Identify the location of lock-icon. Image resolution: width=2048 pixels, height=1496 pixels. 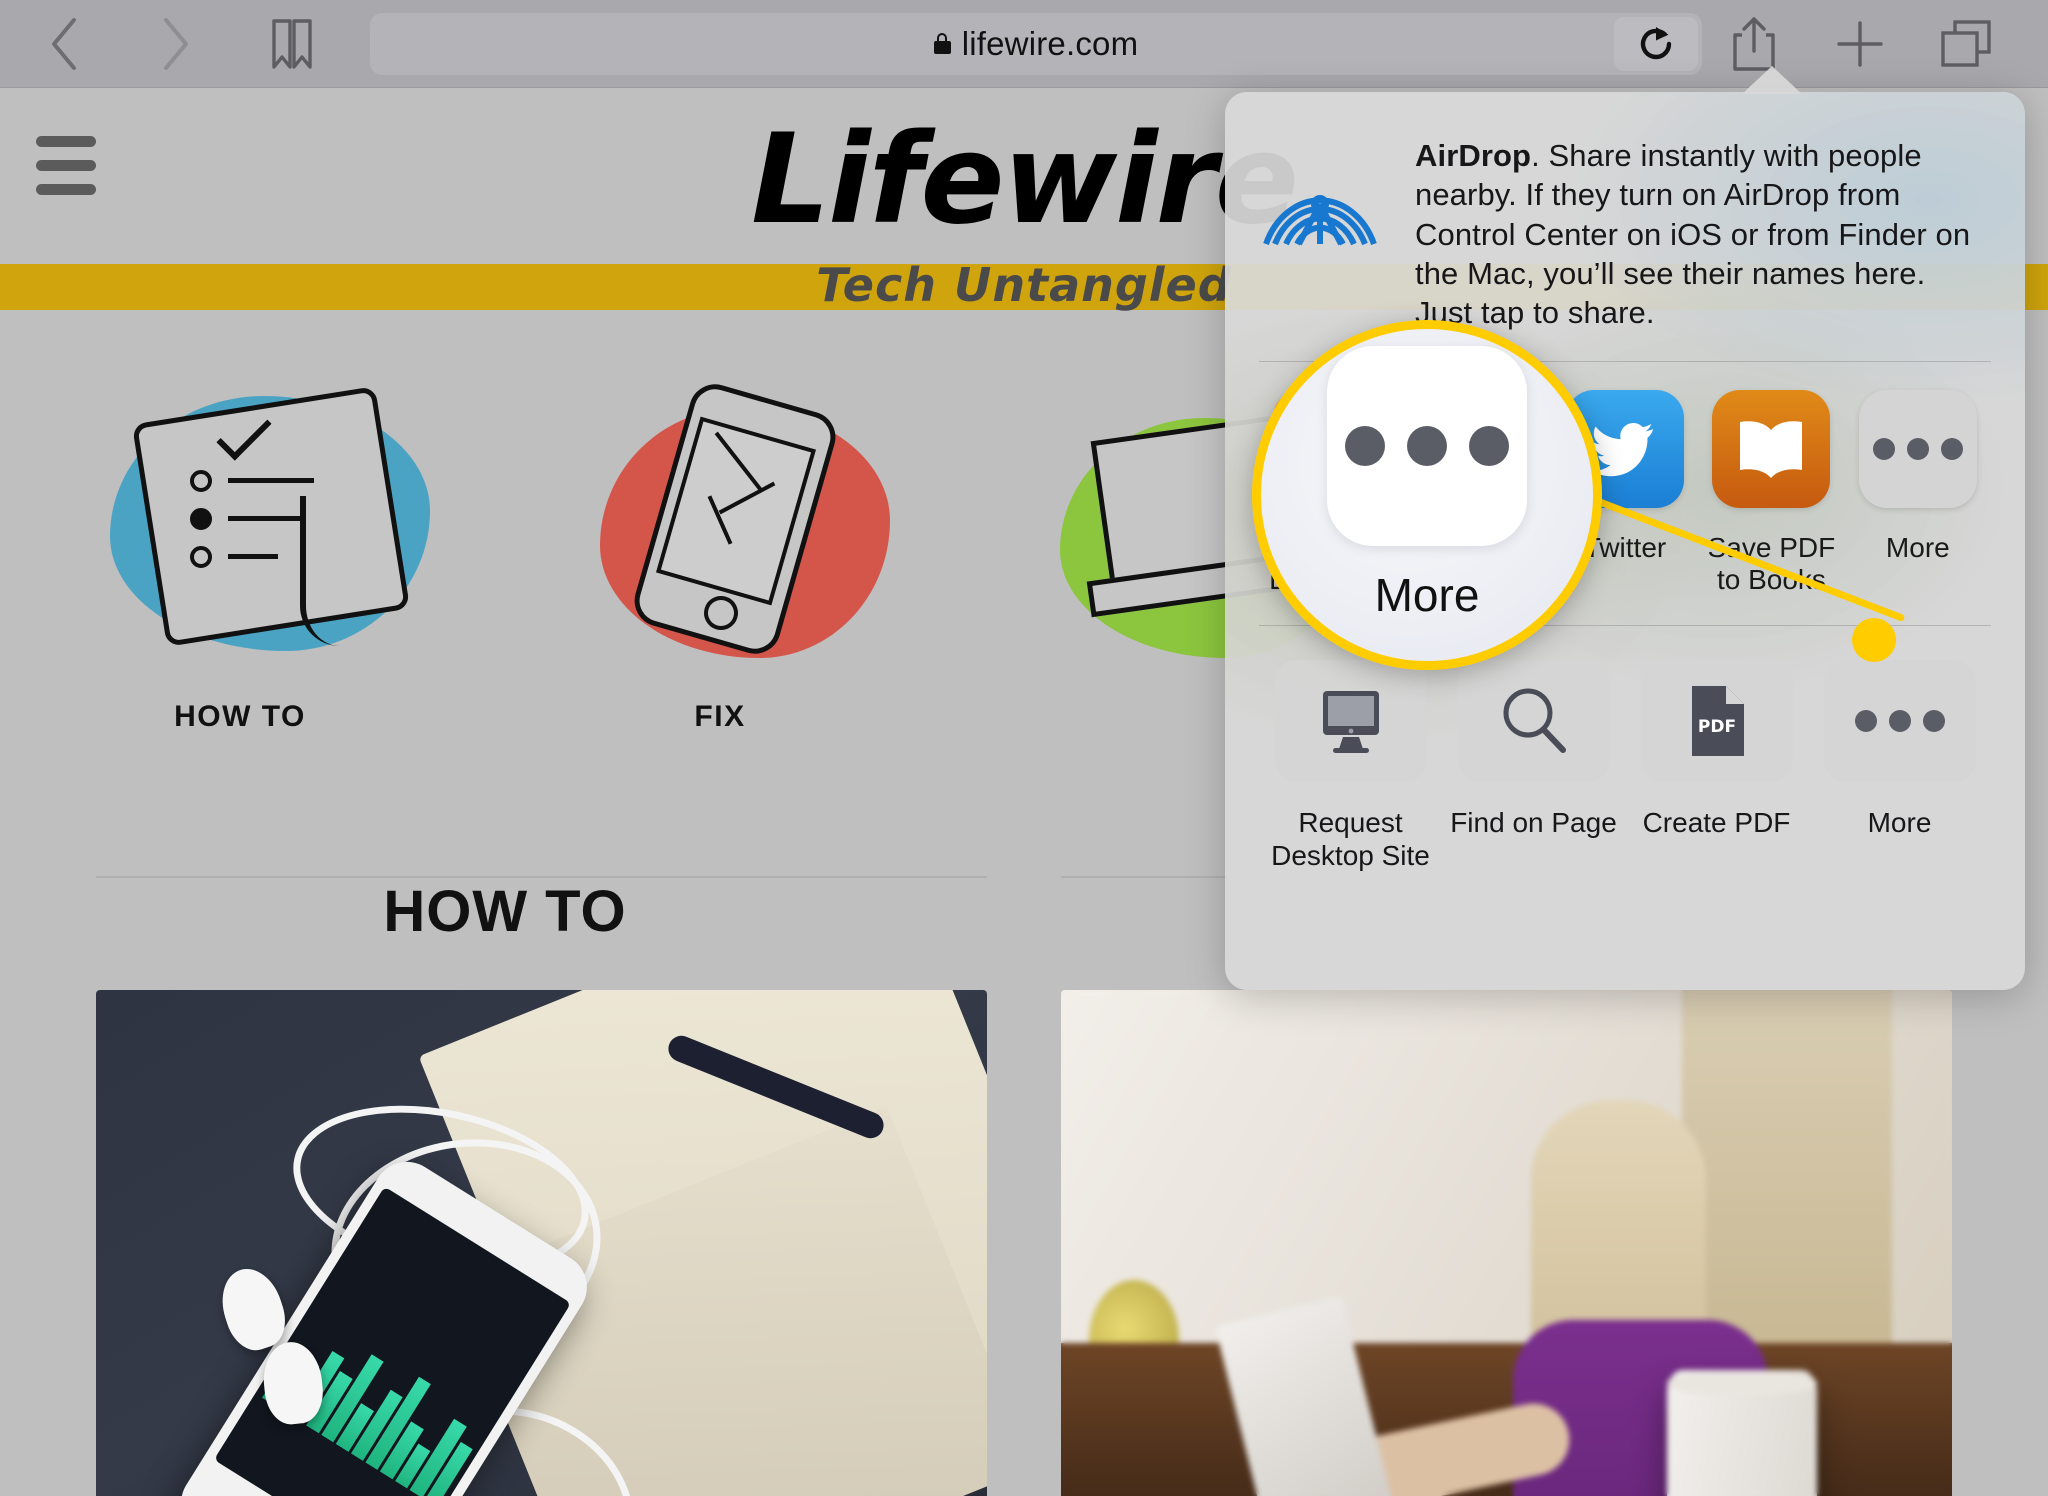
(942, 43).